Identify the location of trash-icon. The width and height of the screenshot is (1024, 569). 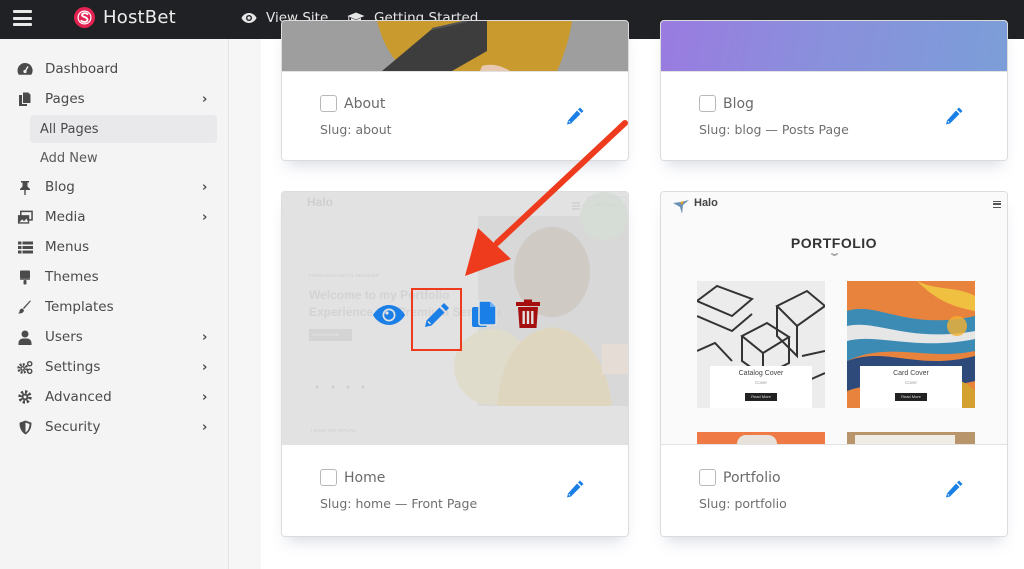
(528, 313).